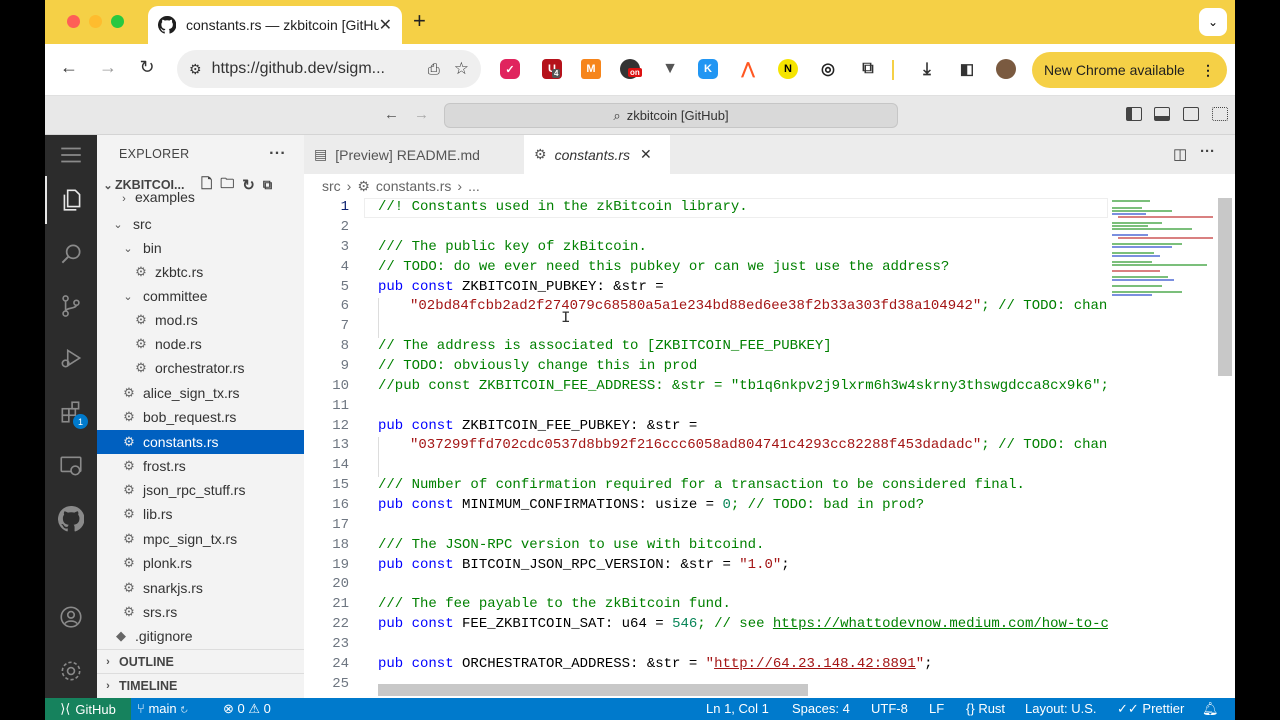 Image resolution: width=1280 pixels, height=720 pixels. I want to click on profile-avatar, so click(1006, 69).